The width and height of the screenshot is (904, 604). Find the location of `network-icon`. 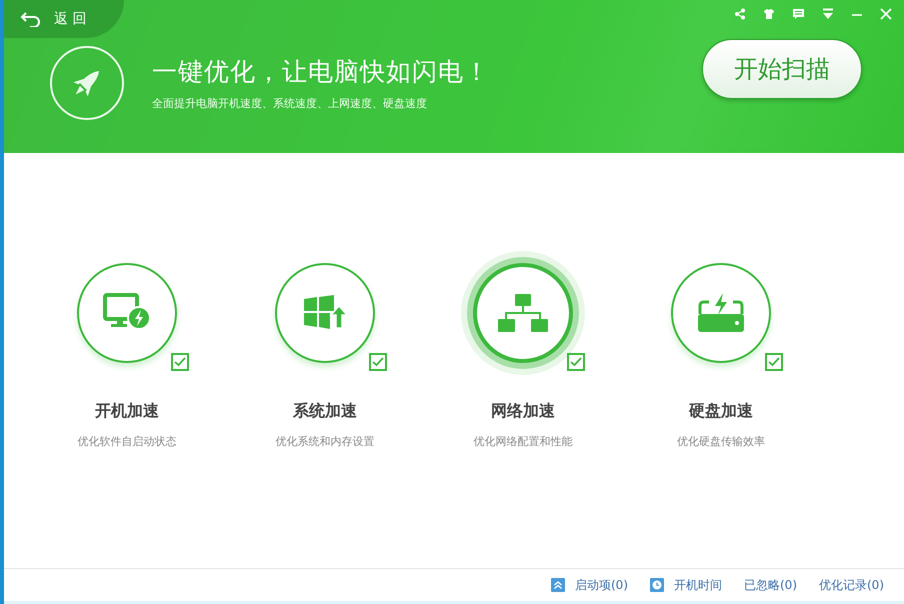

network-icon is located at coordinates (523, 313).